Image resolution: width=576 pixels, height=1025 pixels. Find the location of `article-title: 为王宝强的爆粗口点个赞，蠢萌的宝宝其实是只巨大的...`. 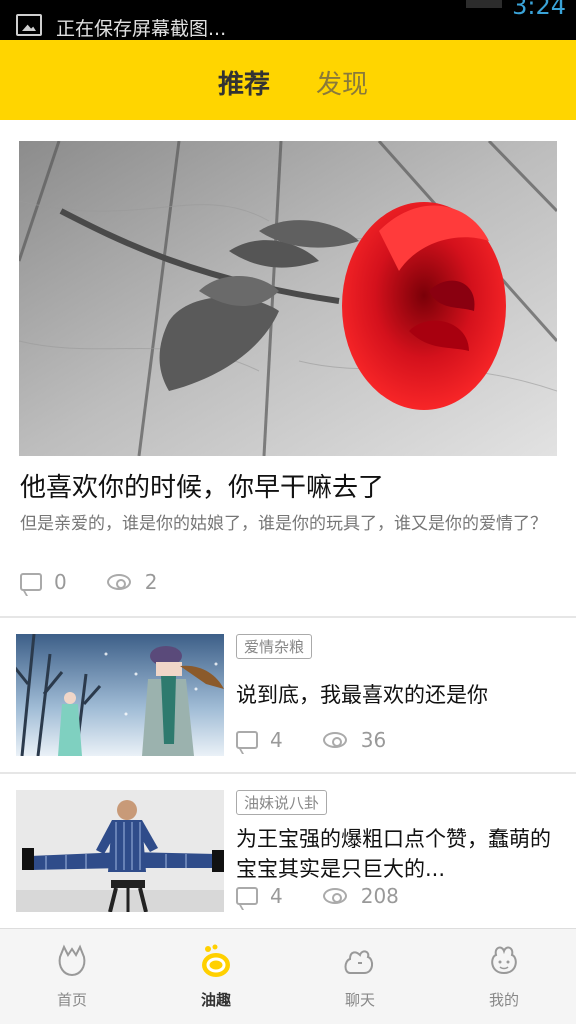

article-title: 为王宝强的爆粗口点个赞，蠢萌的宝宝其实是只巨大的... is located at coordinates (396, 854).